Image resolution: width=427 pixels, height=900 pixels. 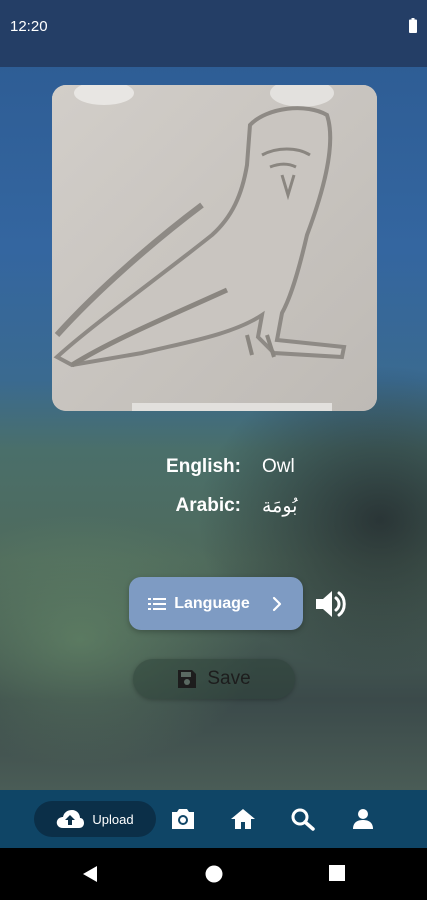 What do you see at coordinates (413, 25) in the screenshot?
I see `battery-icon` at bounding box center [413, 25].